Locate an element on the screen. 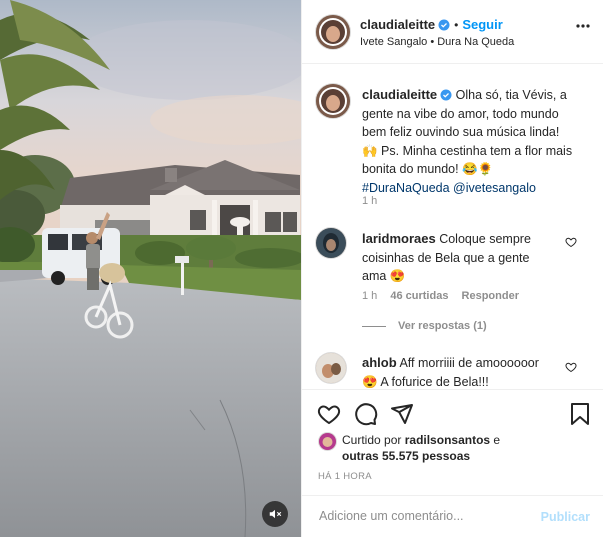 Image resolution: width=603 pixels, height=537 pixels. mute-button is located at coordinates (275, 514).